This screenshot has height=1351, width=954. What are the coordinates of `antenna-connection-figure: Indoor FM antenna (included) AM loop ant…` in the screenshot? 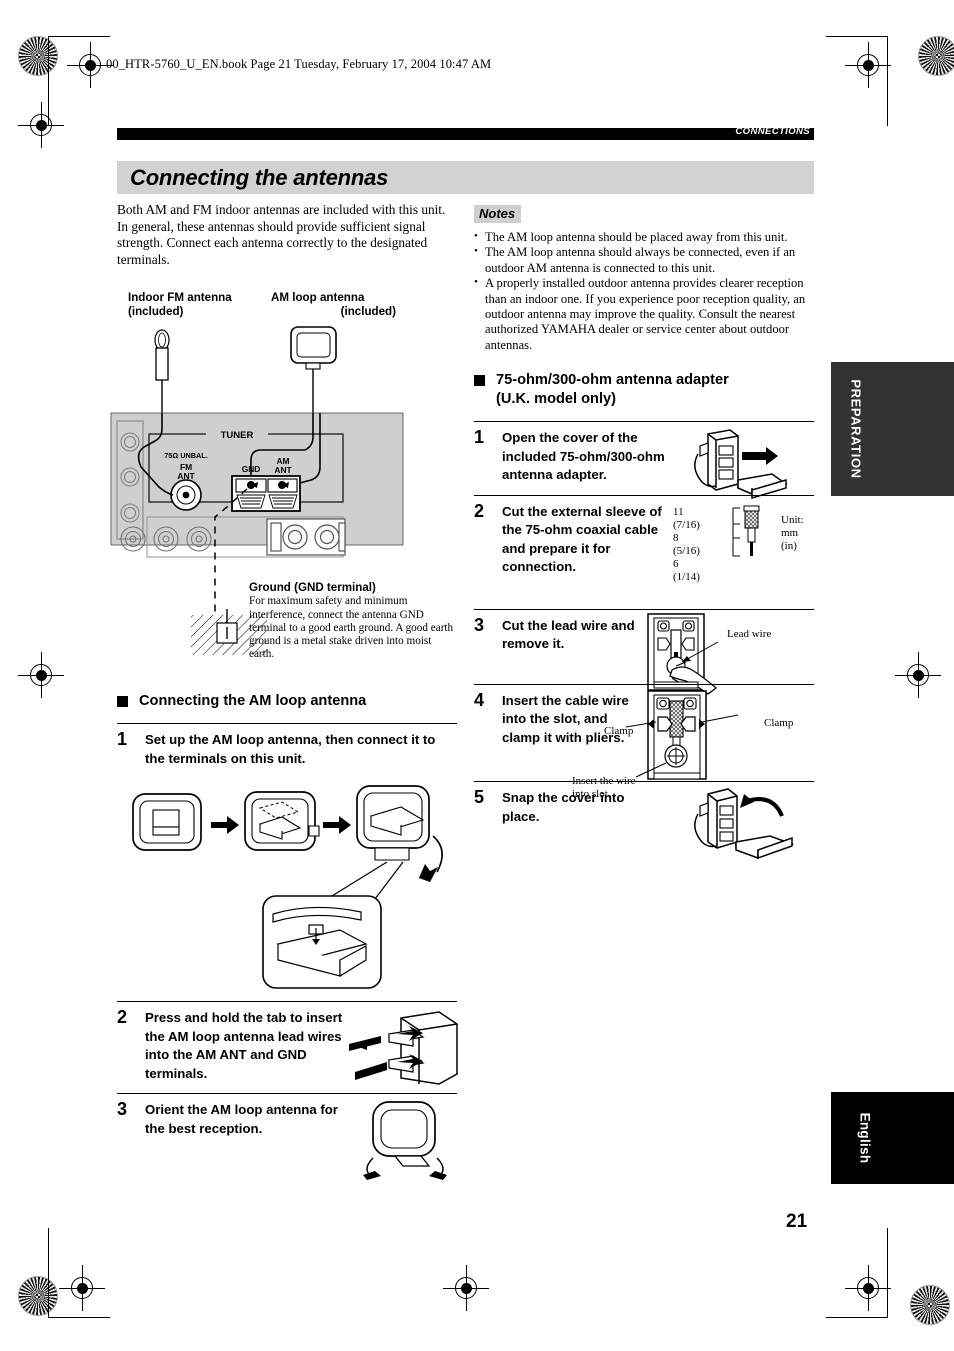 It's located at (283, 483).